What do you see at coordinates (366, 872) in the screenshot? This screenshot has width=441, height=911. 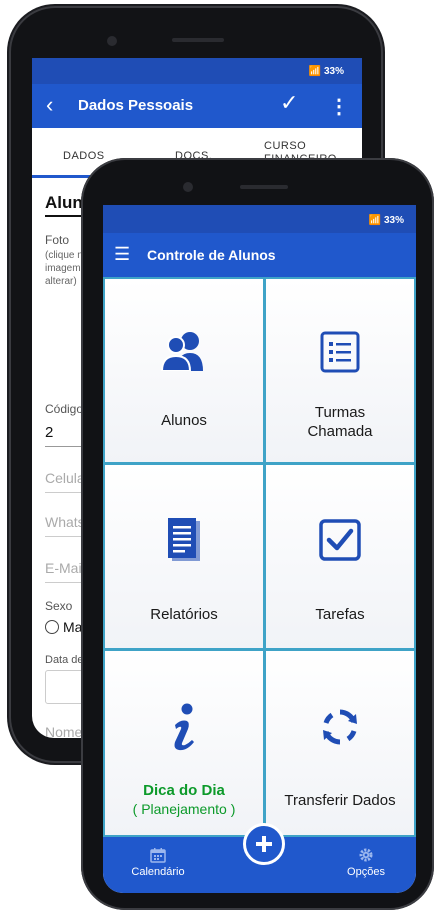 I see `nav-opcoes-label: Opções` at bounding box center [366, 872].